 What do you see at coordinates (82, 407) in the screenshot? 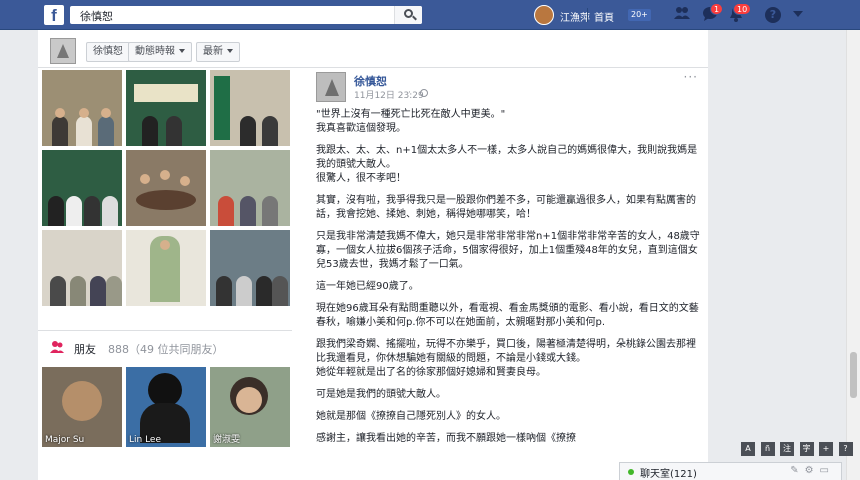
I see `friend-tile: Major Su` at bounding box center [82, 407].